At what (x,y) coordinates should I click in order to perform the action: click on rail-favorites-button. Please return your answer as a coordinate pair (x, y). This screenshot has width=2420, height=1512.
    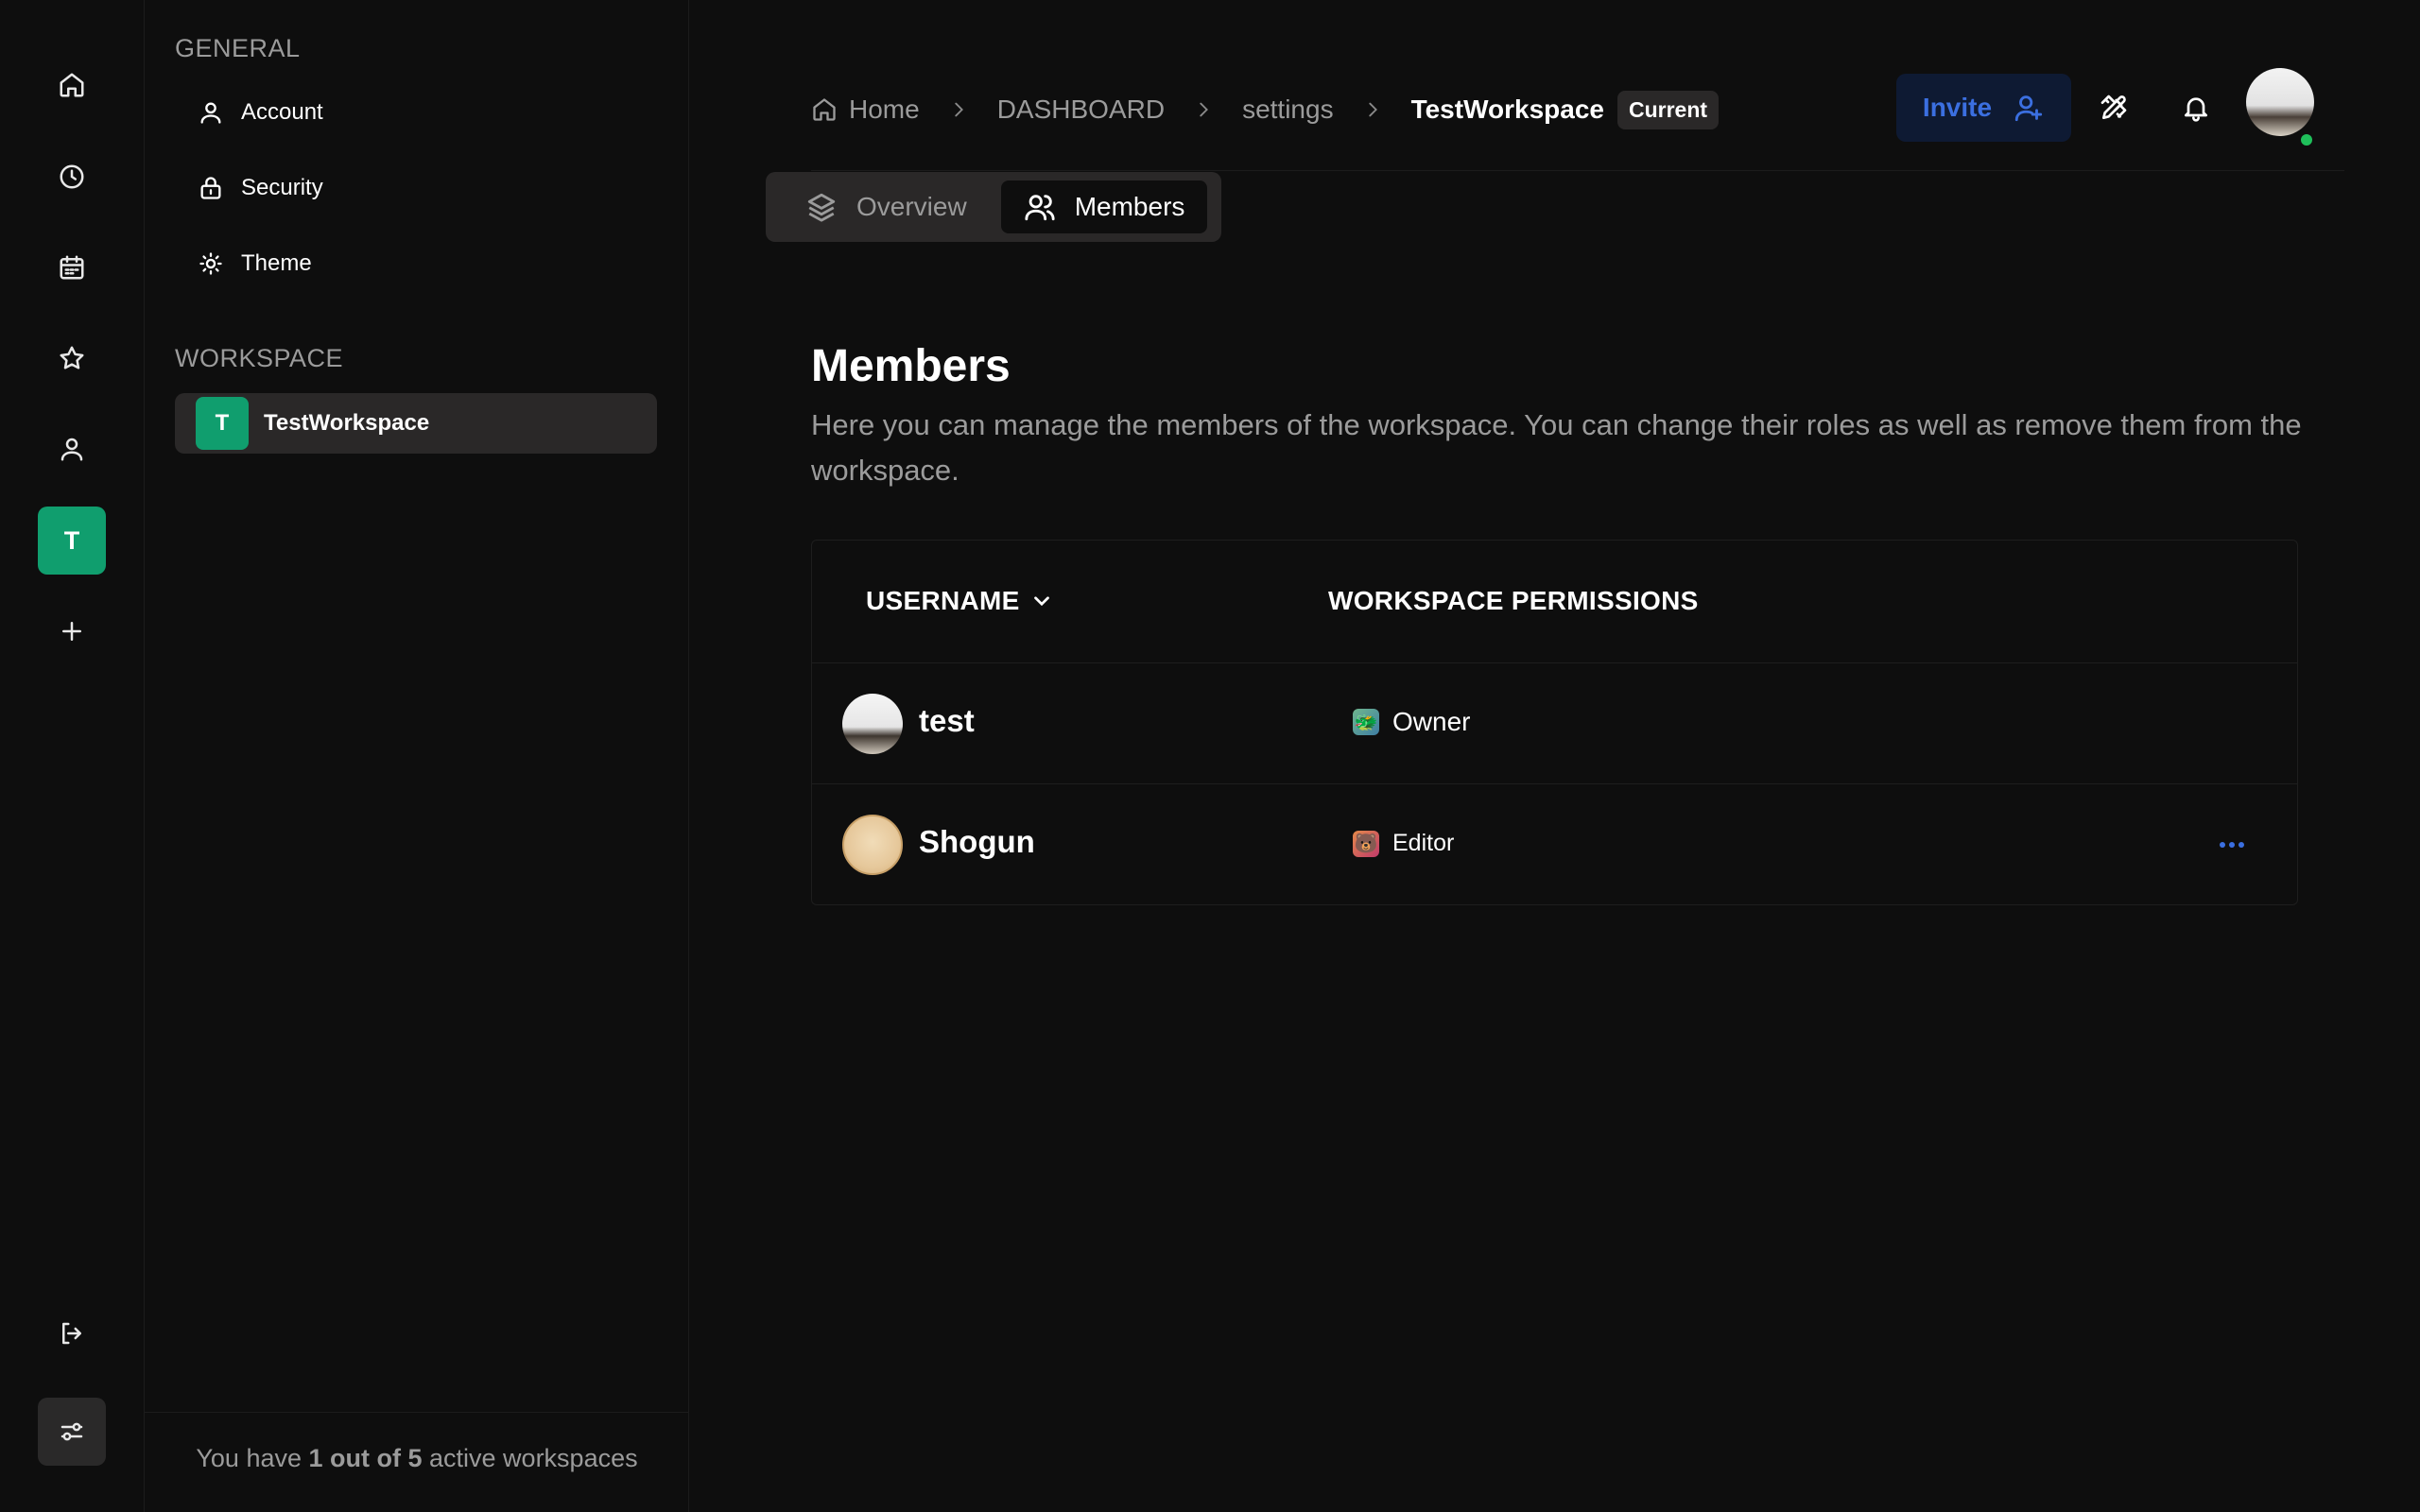
    Looking at the image, I should click on (72, 358).